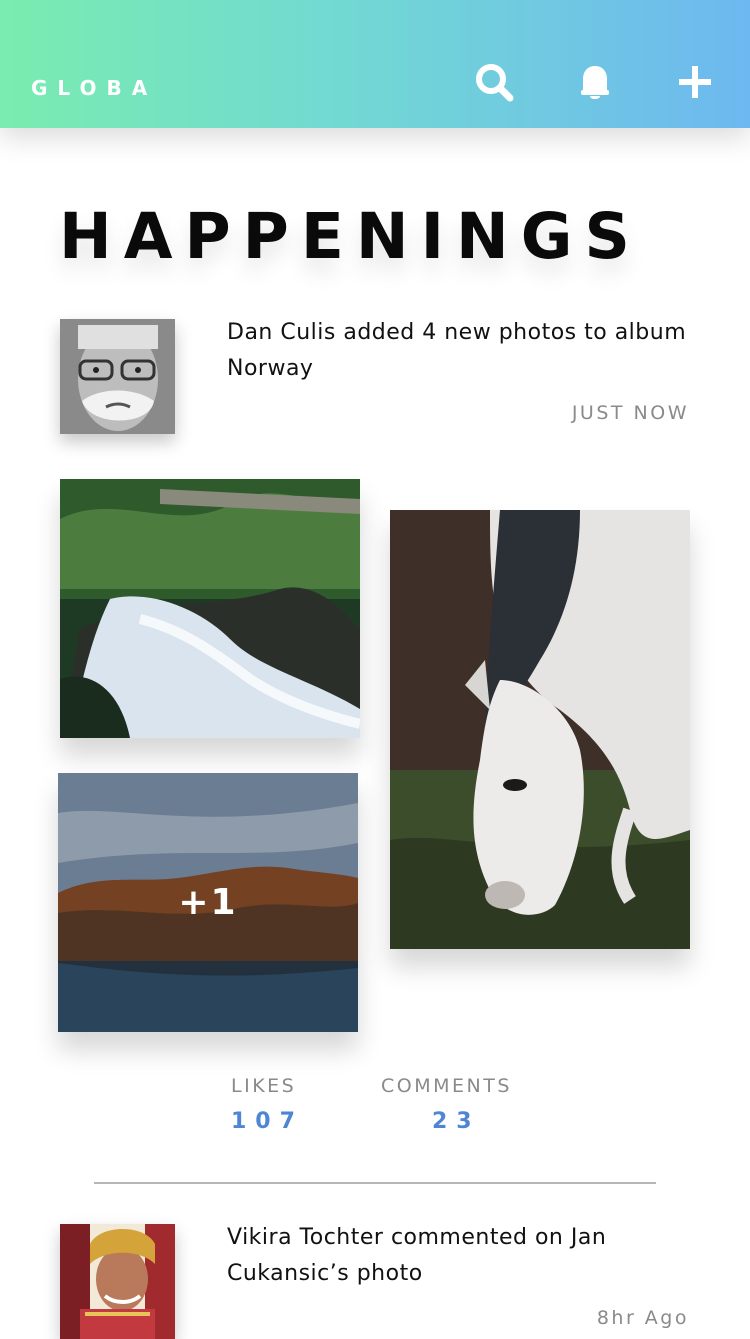 The image size is (750, 1339). What do you see at coordinates (595, 82) in the screenshot?
I see `bell-icon` at bounding box center [595, 82].